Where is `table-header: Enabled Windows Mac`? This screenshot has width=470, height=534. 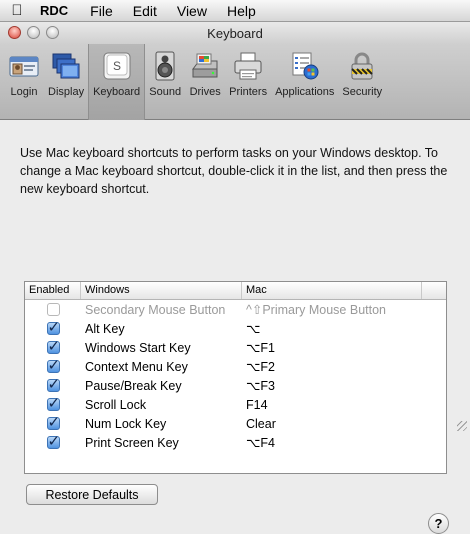 table-header: Enabled Windows Mac is located at coordinates (235, 291).